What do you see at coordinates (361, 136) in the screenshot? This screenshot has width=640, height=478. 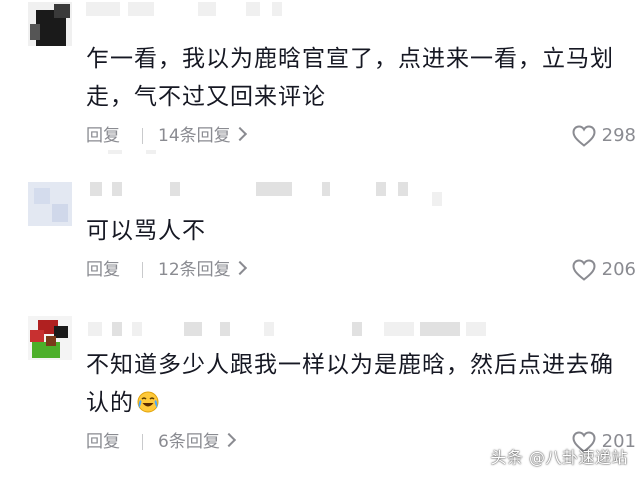 I see `comment-actions: 回复 14条回复 298` at bounding box center [361, 136].